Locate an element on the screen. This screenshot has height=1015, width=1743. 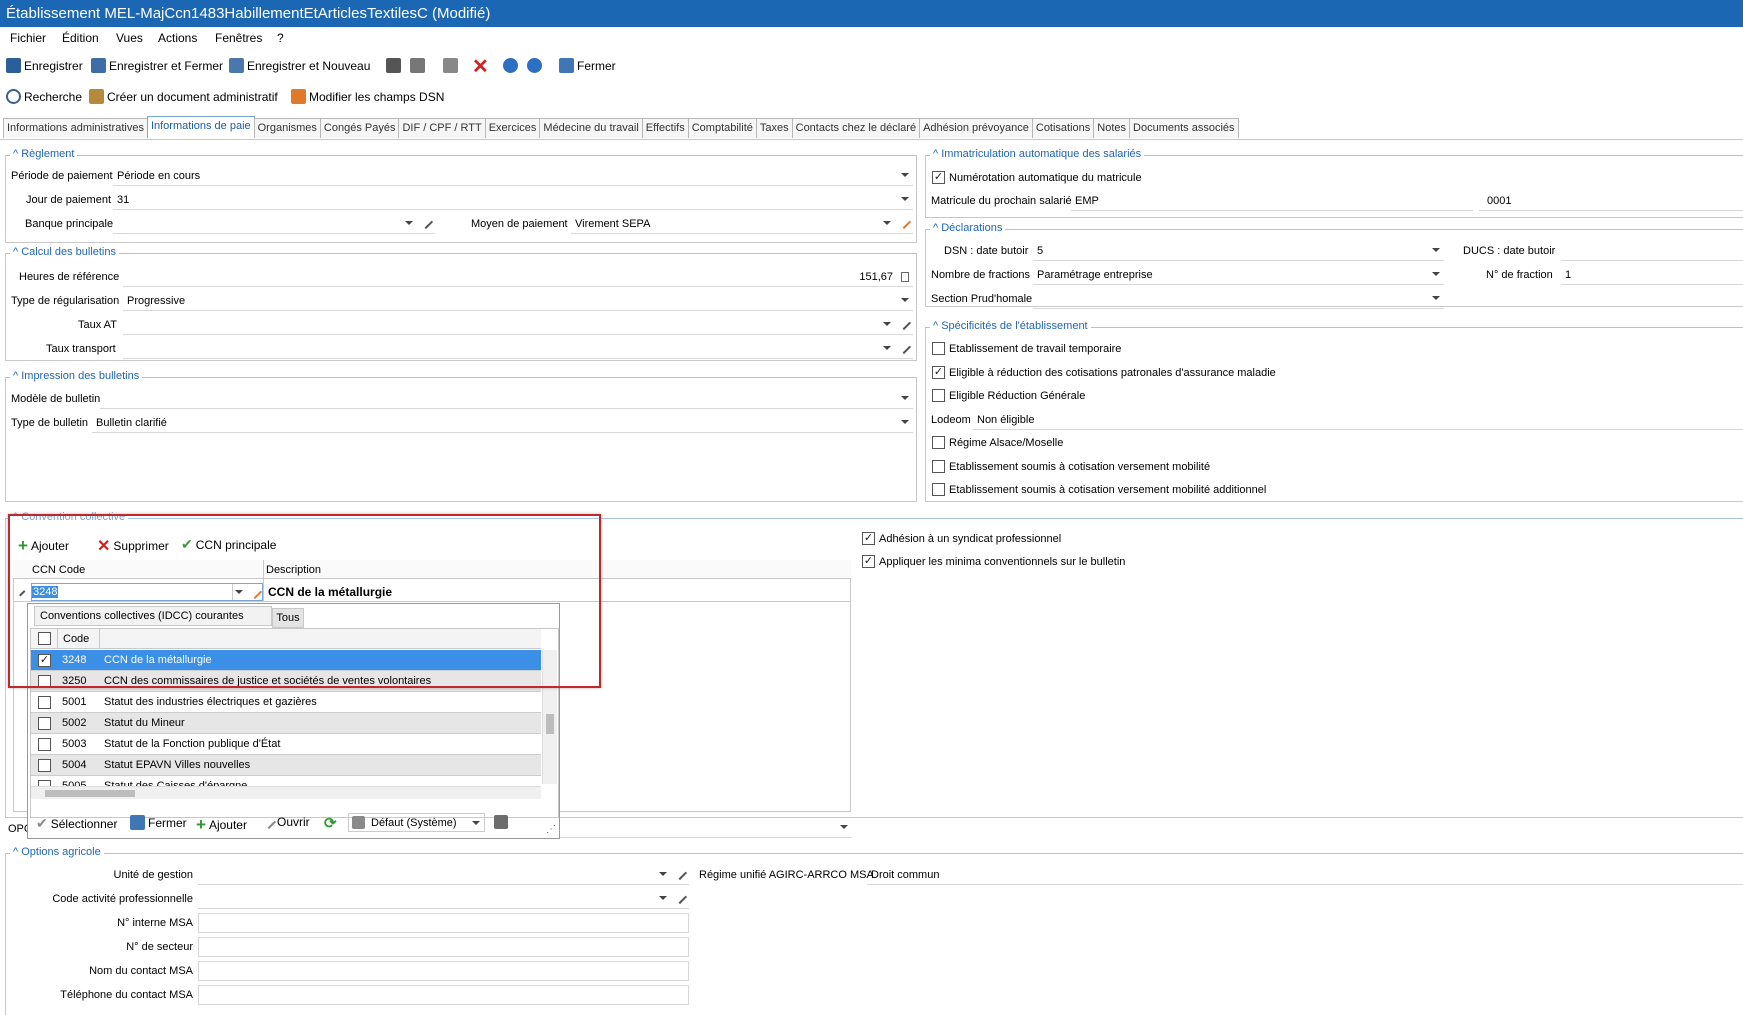
tab-taxes: Taxes is located at coordinates (774, 128).